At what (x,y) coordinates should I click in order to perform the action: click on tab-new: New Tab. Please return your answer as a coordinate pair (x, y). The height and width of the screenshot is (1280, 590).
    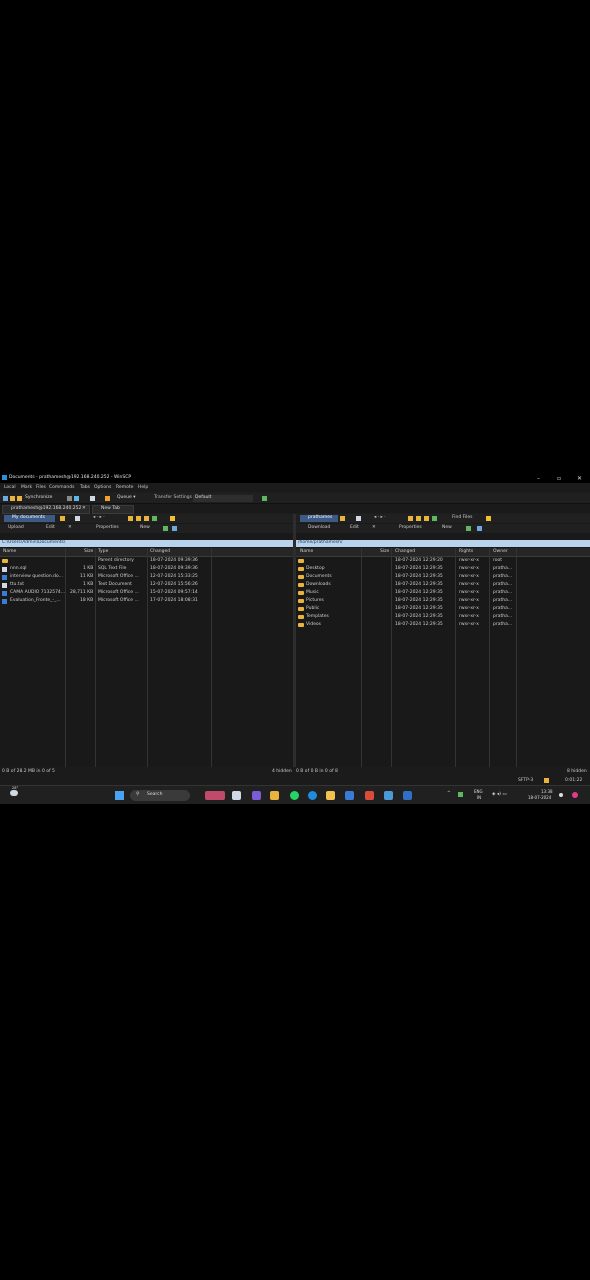
    Looking at the image, I should click on (113, 509).